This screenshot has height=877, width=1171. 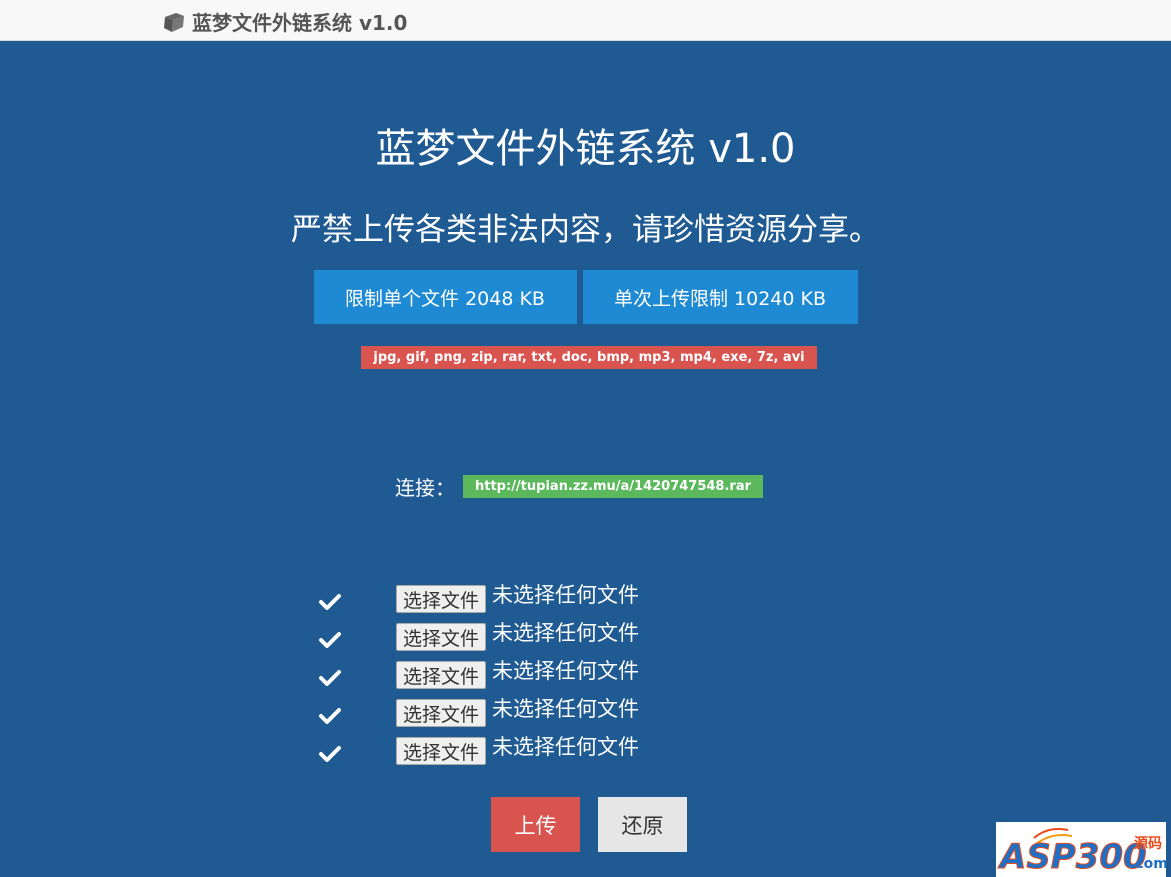 What do you see at coordinates (1072, 857) in the screenshot?
I see `watermark-text: ASP300` at bounding box center [1072, 857].